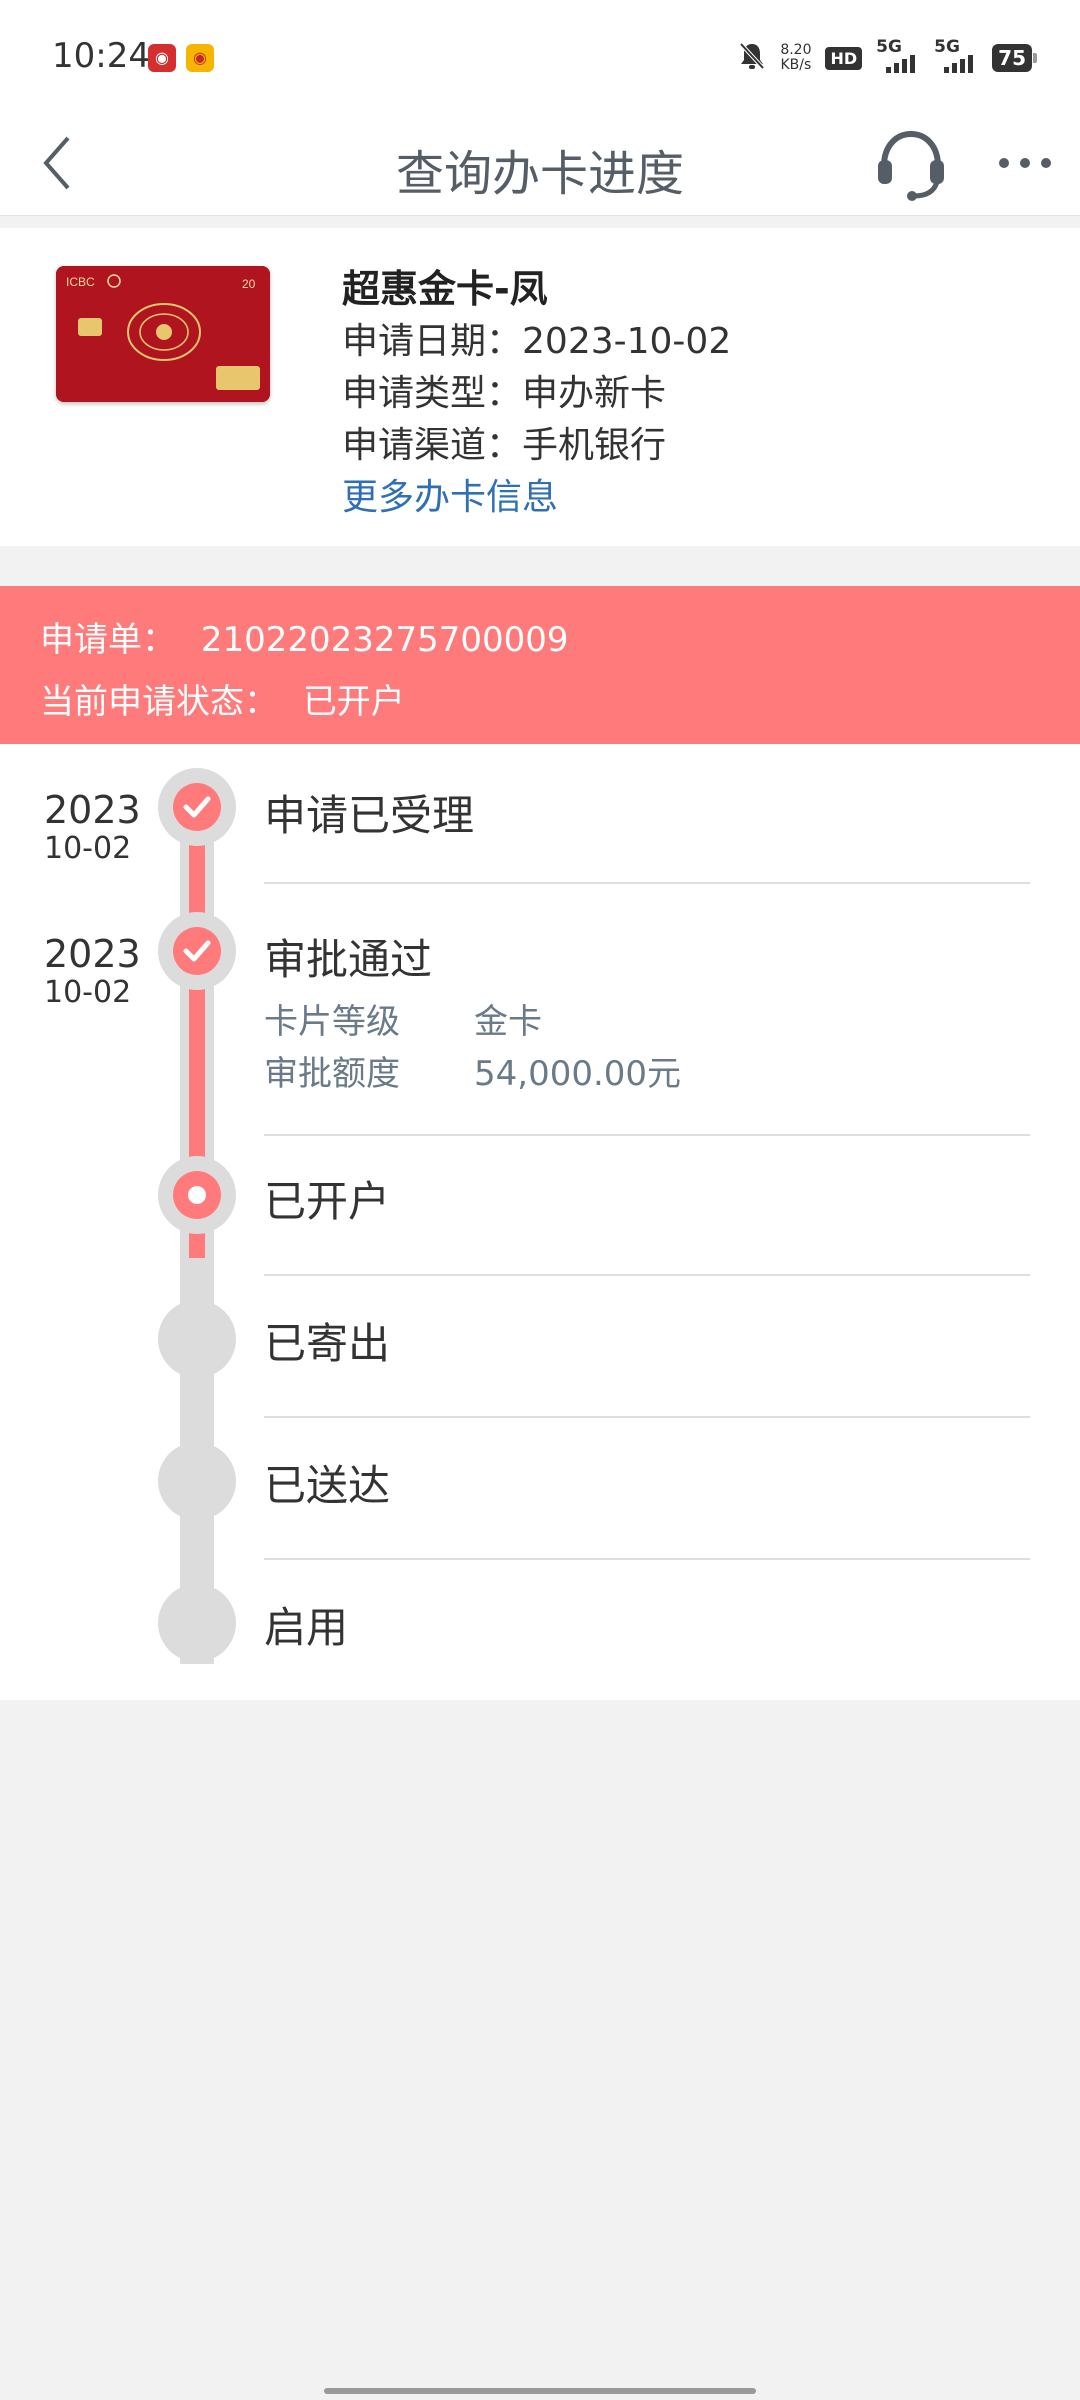 This screenshot has height=2400, width=1080. What do you see at coordinates (445, 289) in the screenshot?
I see `card-name: 超惠金卡-凤` at bounding box center [445, 289].